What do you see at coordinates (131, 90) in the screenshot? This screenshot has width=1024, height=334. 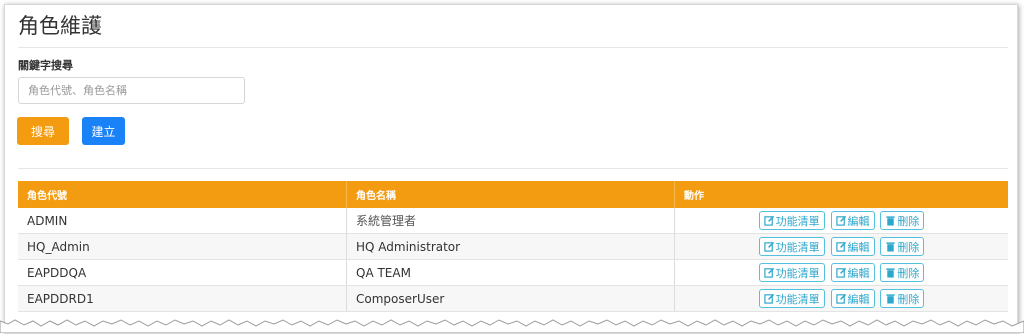 I see `search-input` at bounding box center [131, 90].